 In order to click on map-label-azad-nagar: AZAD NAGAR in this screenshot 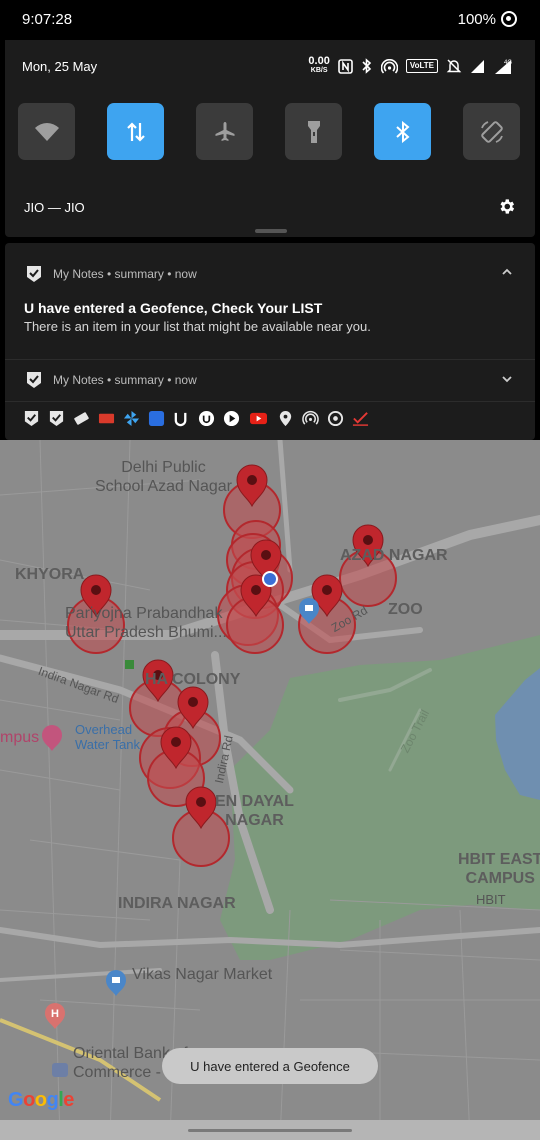, I will do `click(394, 555)`.